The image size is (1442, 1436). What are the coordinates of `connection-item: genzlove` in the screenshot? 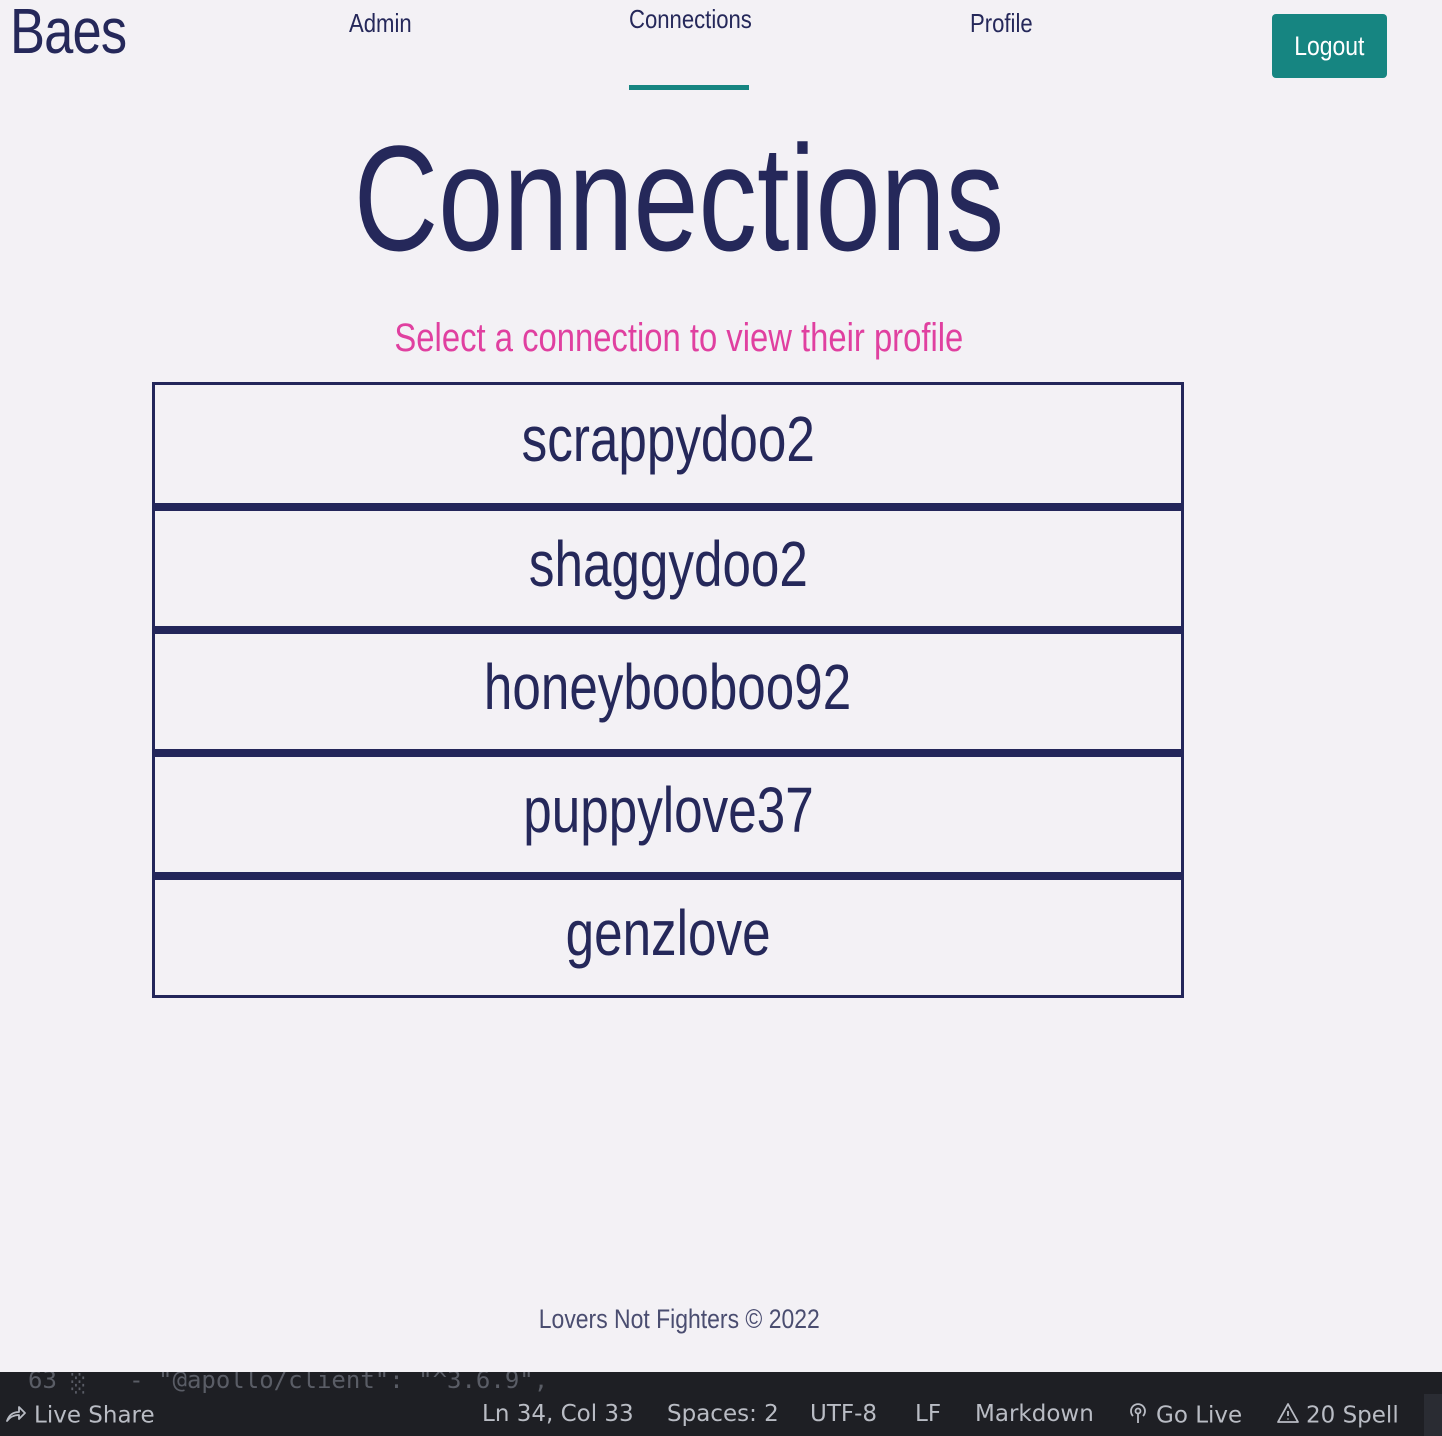 It's located at (668, 936).